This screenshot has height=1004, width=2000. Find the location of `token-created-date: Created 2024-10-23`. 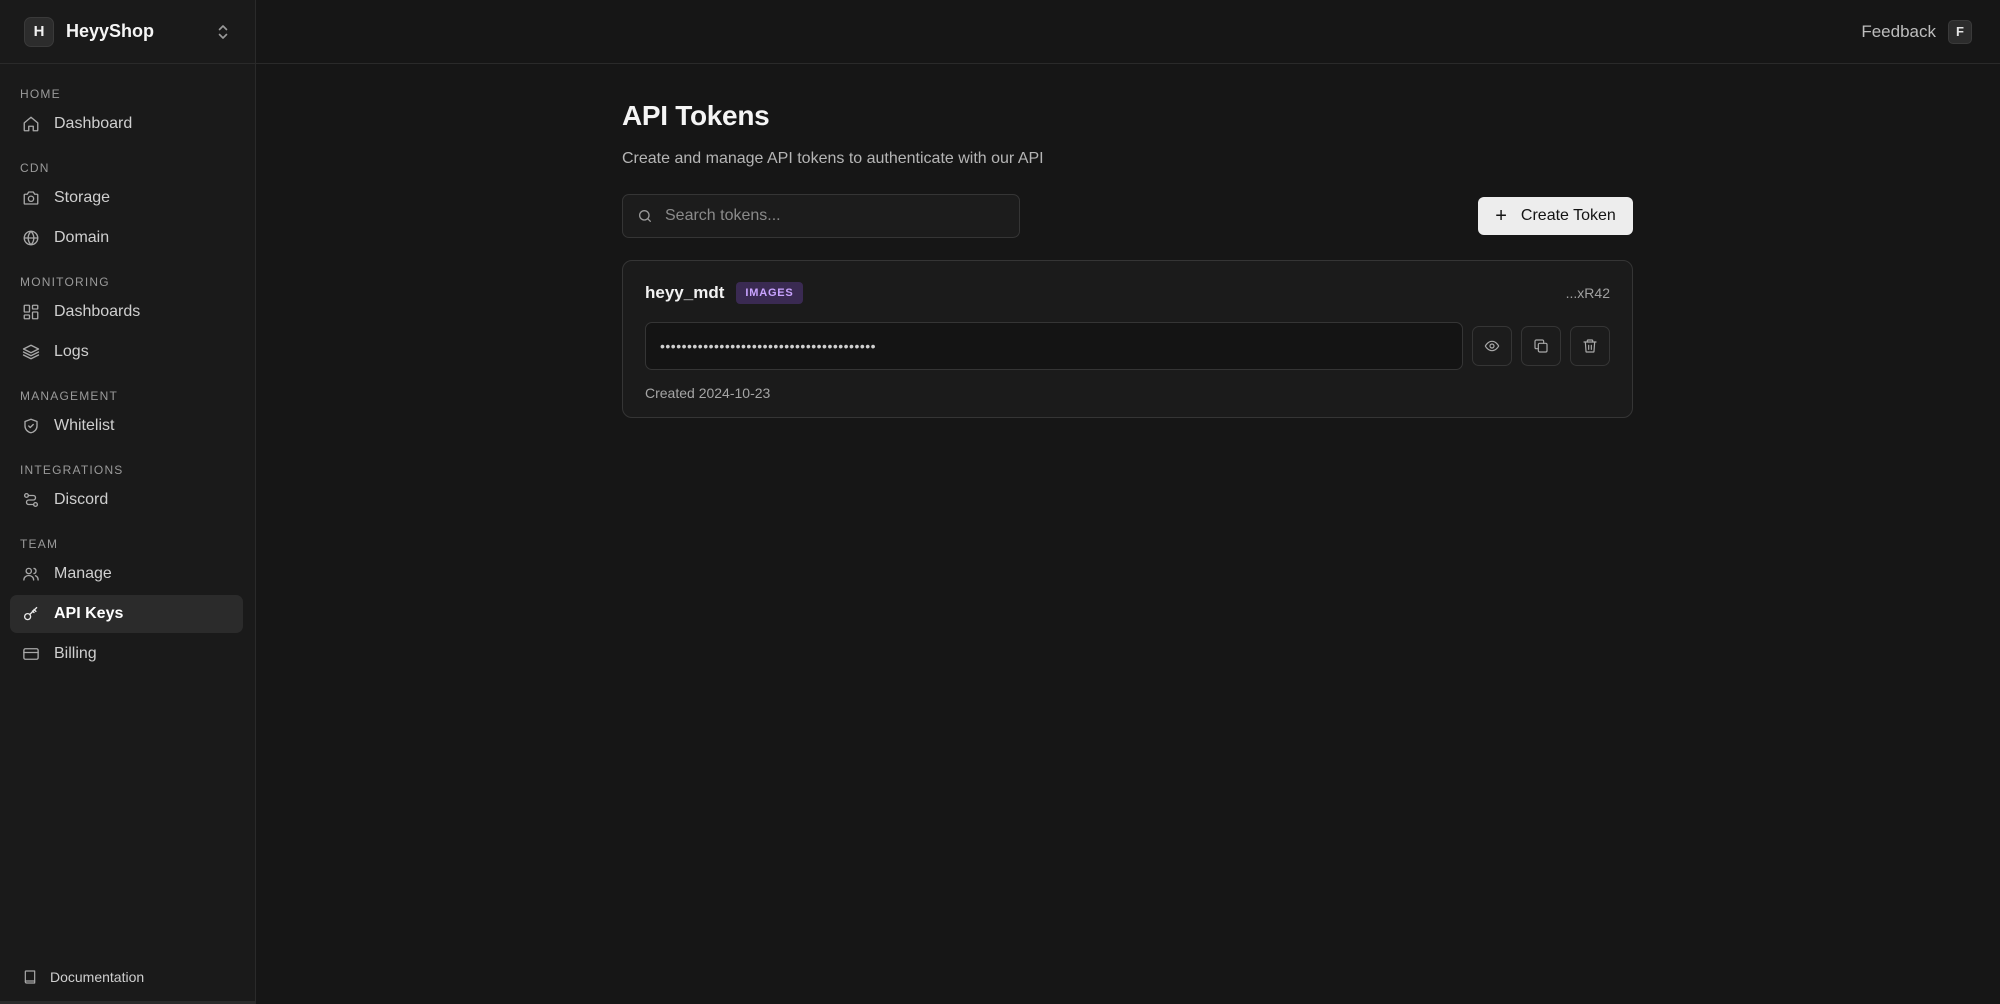

token-created-date: Created 2024-10-23 is located at coordinates (708, 393).